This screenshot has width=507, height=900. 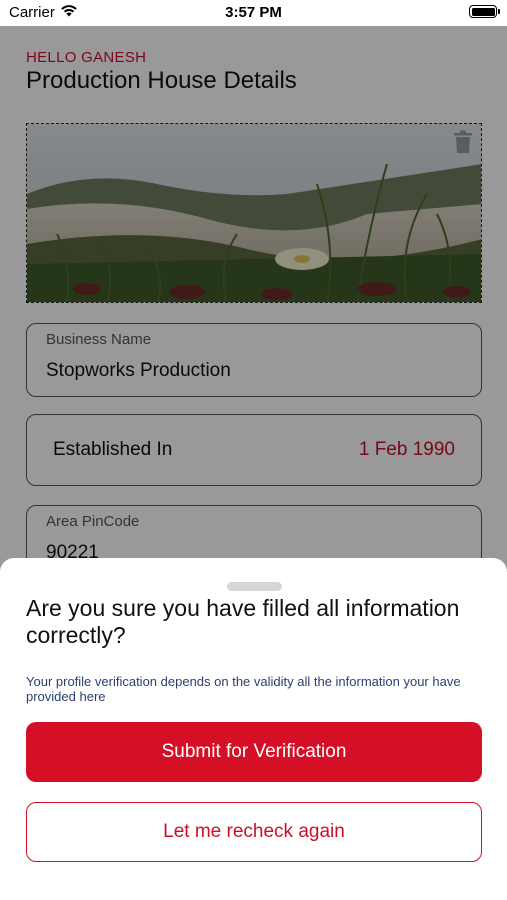 I want to click on recheck-again-button: Let me recheck again, so click(x=254, y=832).